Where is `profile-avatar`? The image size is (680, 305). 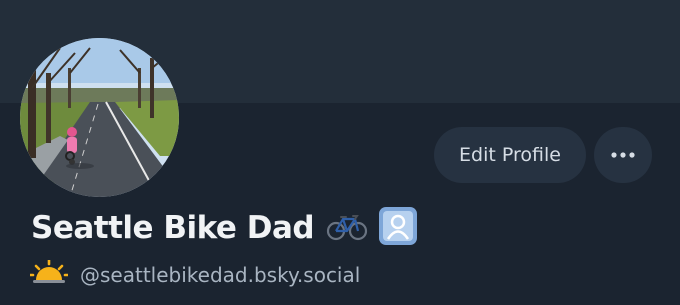
profile-avatar is located at coordinates (99, 117).